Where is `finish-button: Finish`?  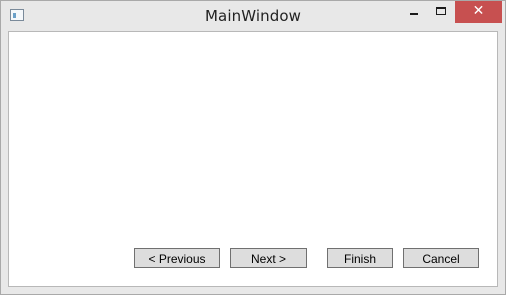
finish-button: Finish is located at coordinates (360, 258).